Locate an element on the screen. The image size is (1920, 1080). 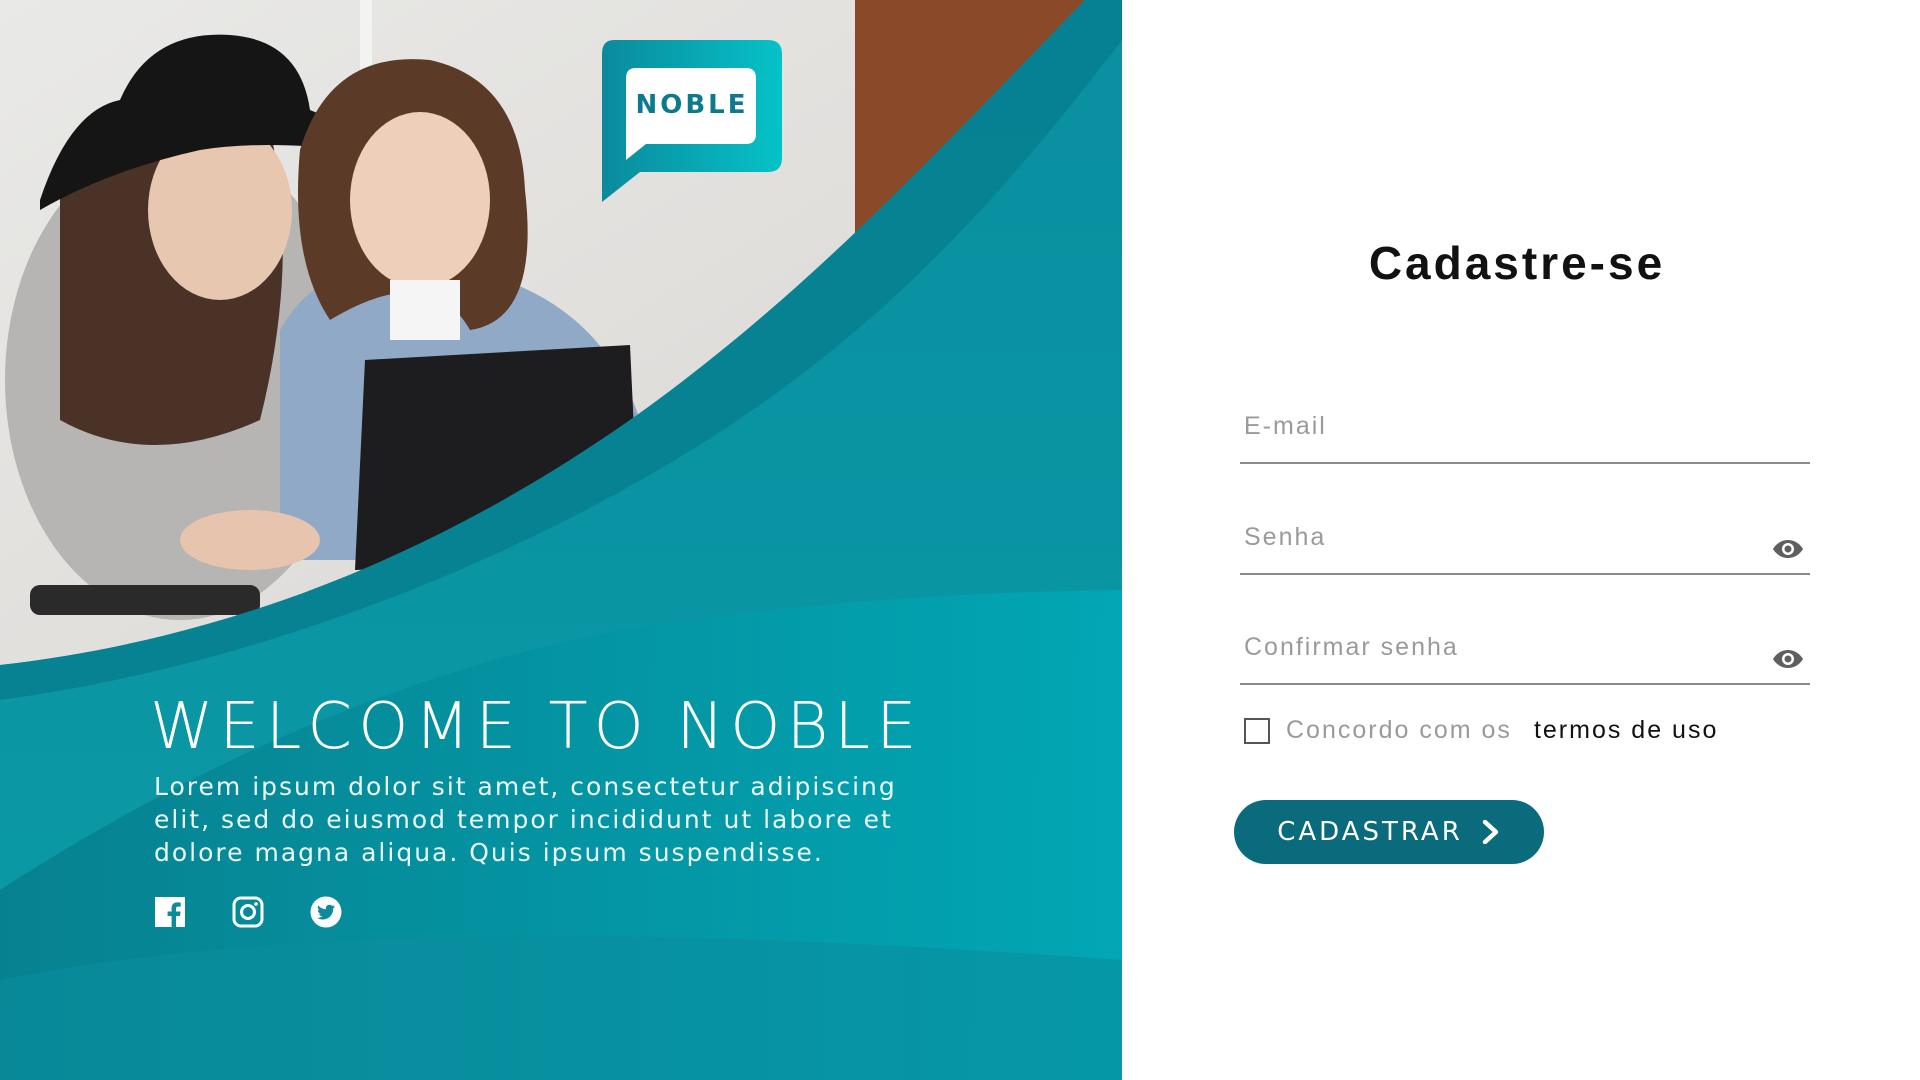
submit-label: CADASTRAR is located at coordinates (1370, 832).